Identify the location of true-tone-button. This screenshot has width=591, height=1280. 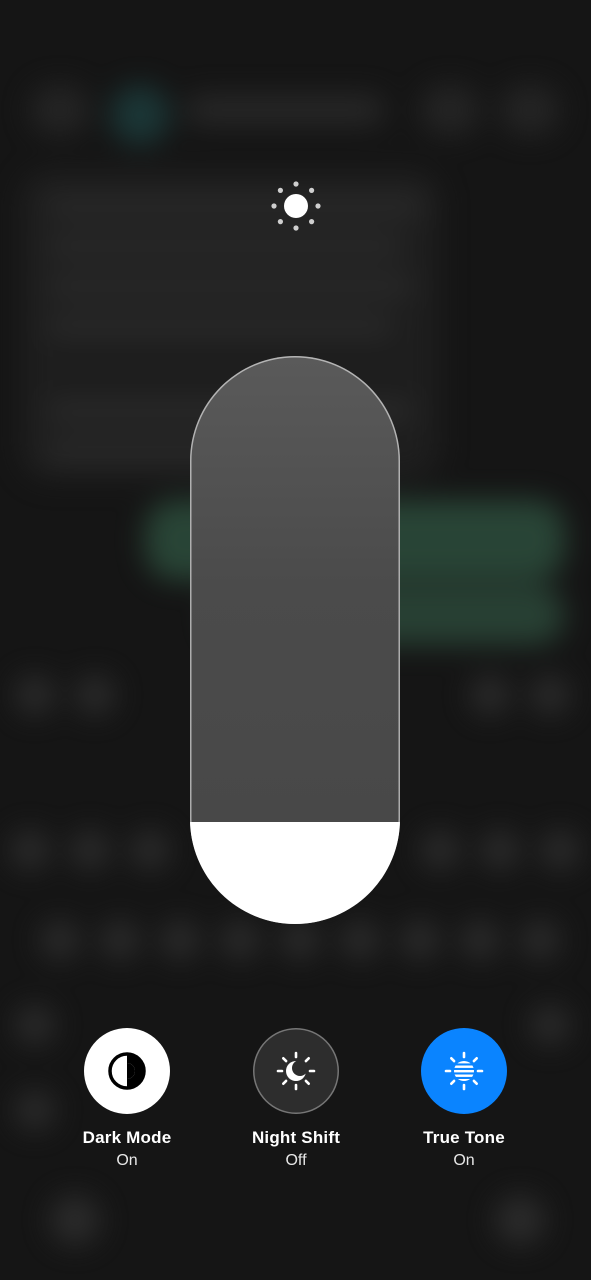
(464, 1071).